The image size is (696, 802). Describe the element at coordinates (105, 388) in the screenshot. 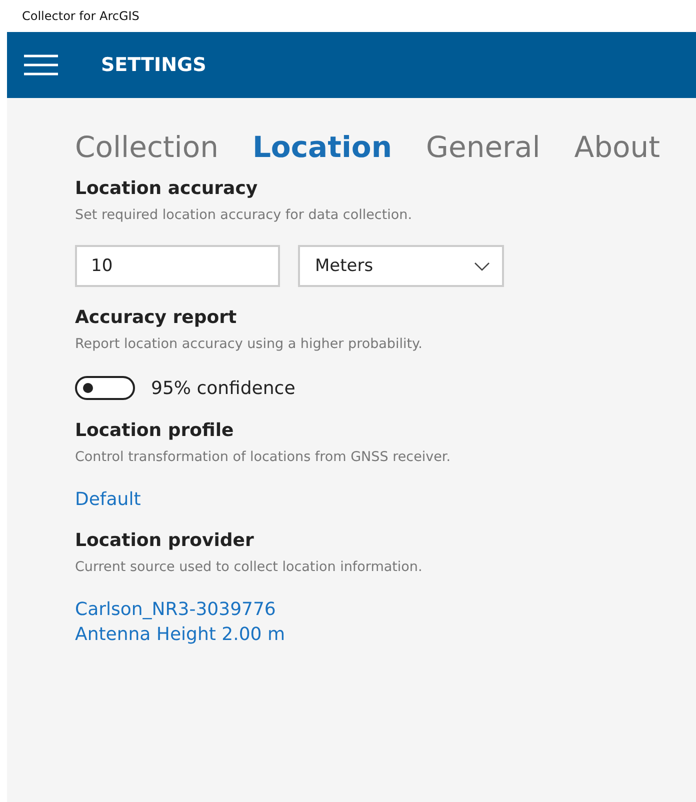

I see `toggle-switch` at that location.